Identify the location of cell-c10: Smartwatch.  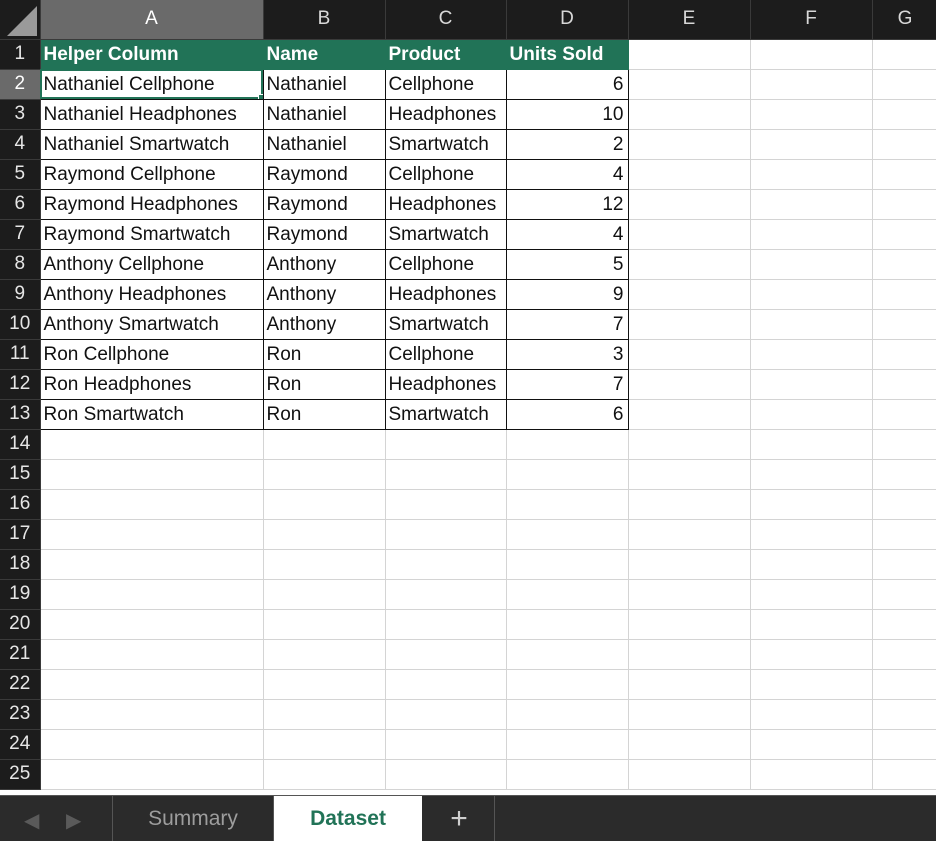
(445, 324).